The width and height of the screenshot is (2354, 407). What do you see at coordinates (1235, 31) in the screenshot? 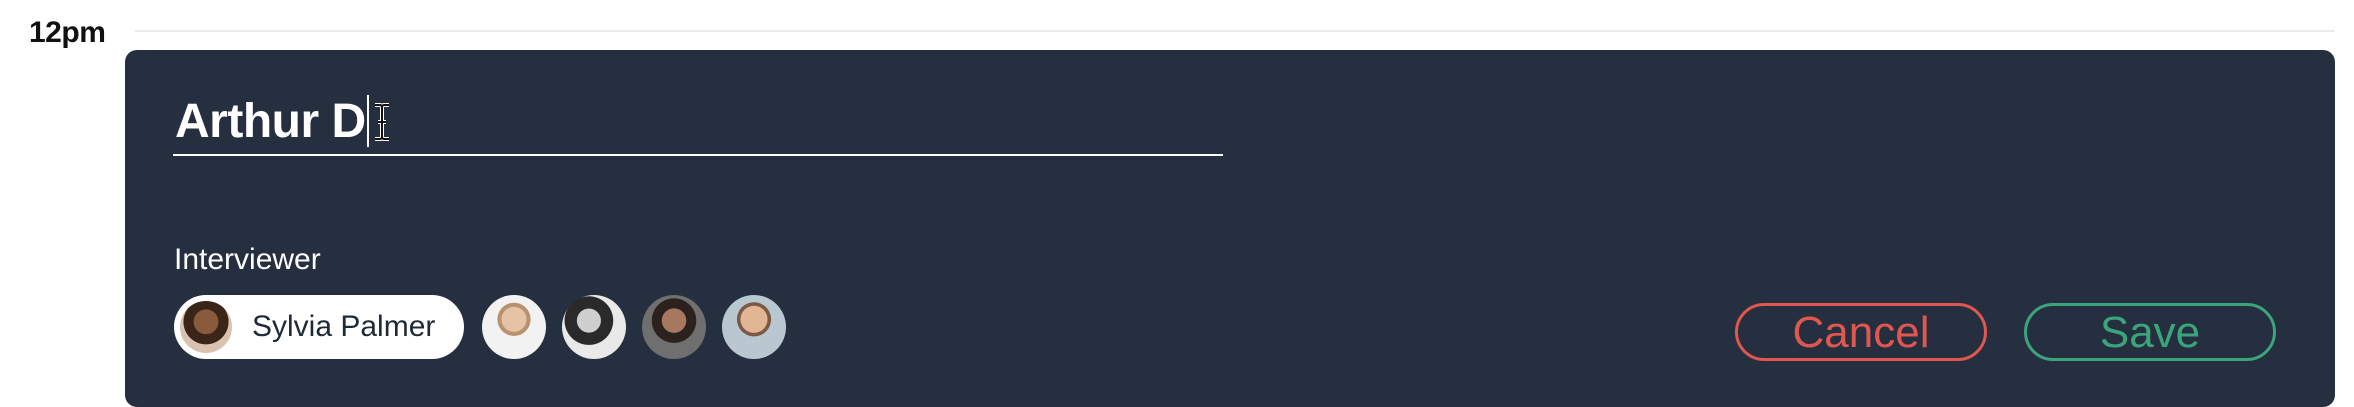
I see `hour-gridline` at bounding box center [1235, 31].